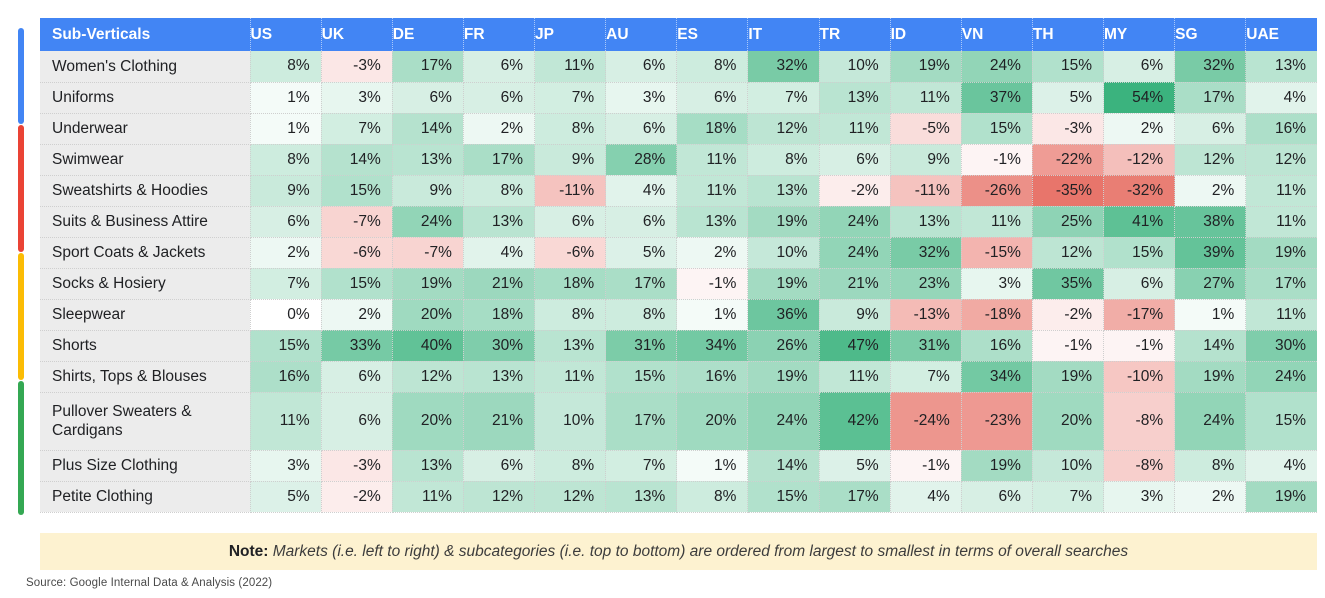  I want to click on cell-tr: 6%, so click(855, 160).